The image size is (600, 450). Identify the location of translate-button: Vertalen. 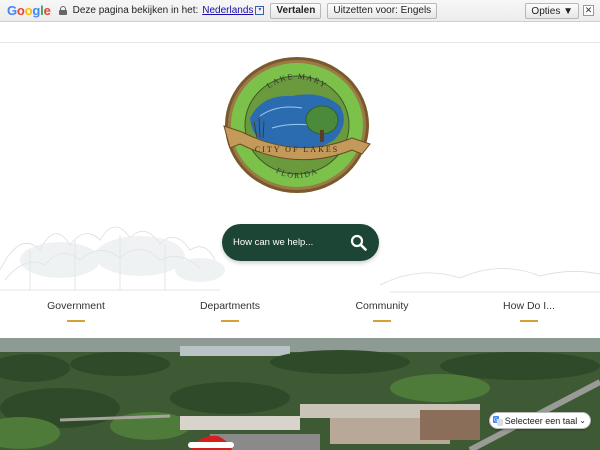
(296, 10).